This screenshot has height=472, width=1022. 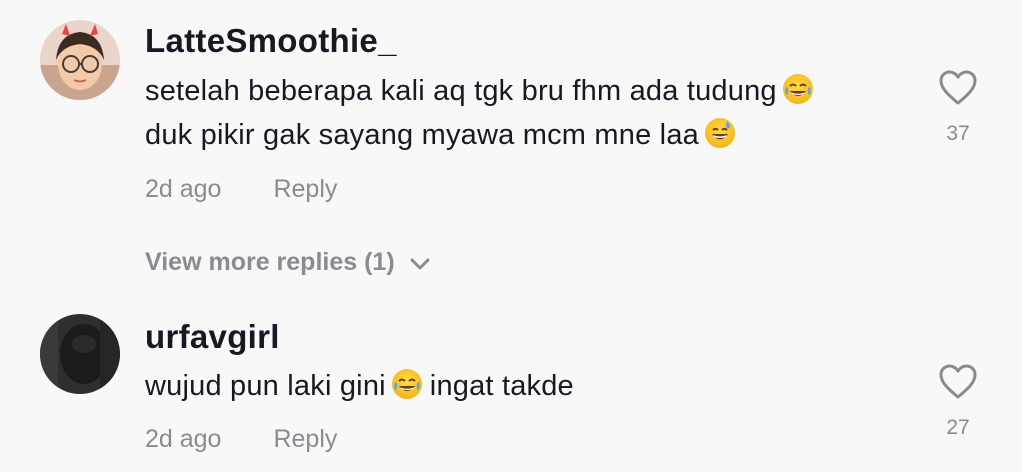 I want to click on comment-text-line: wujud pun laki gini ingat takde, so click(x=359, y=386).